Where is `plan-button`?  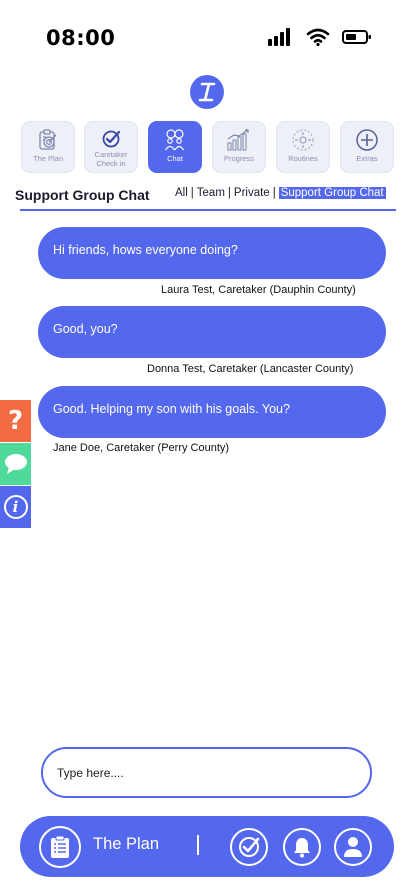
plan-button is located at coordinates (60, 847).